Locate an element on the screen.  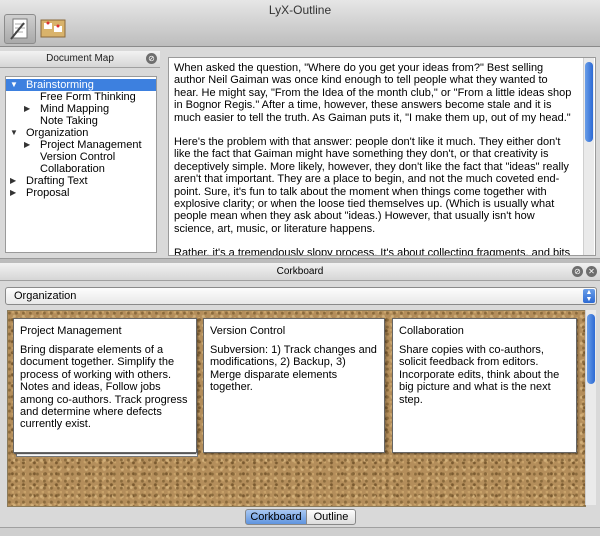
tree-item-label: Mind Mapping is located at coordinates (75, 109).